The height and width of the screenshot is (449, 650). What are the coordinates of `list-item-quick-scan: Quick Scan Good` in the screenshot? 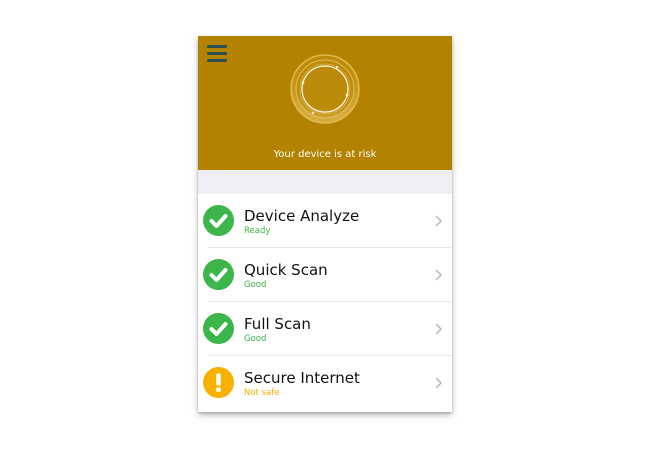 It's located at (325, 275).